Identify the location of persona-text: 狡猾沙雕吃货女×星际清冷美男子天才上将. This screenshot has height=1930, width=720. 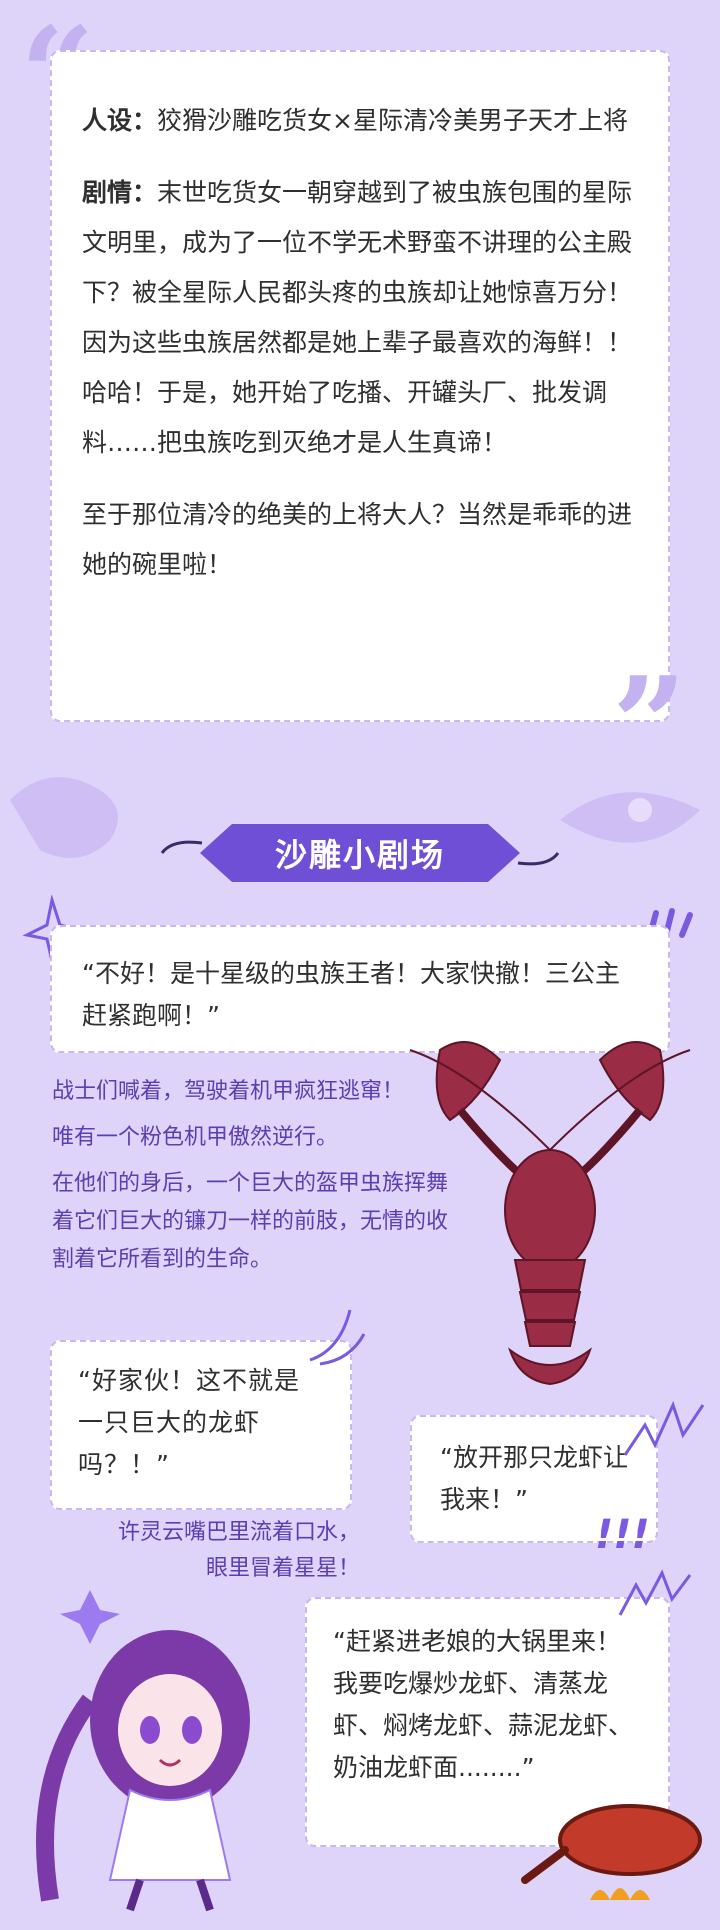
(392, 120).